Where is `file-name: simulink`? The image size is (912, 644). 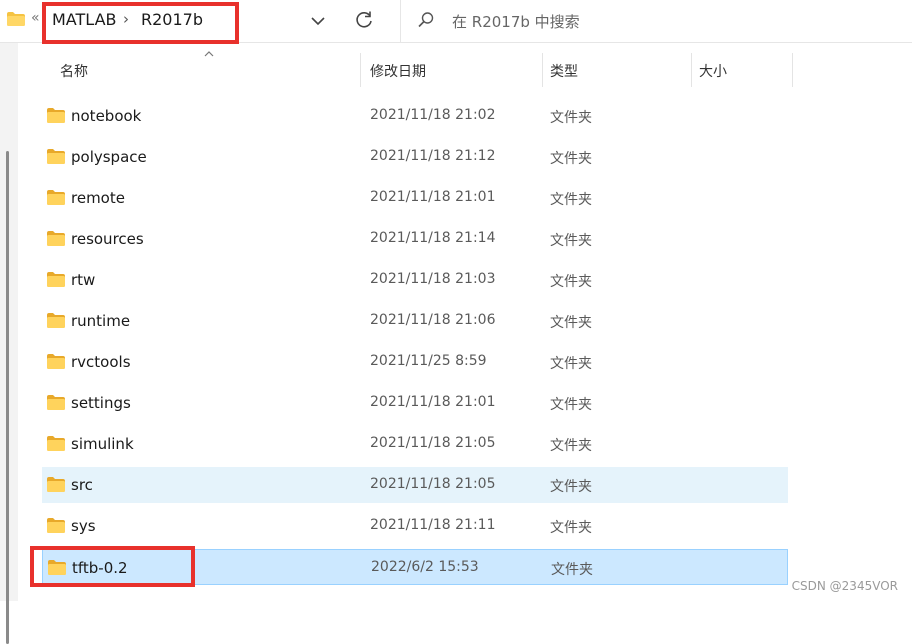 file-name: simulink is located at coordinates (102, 444).